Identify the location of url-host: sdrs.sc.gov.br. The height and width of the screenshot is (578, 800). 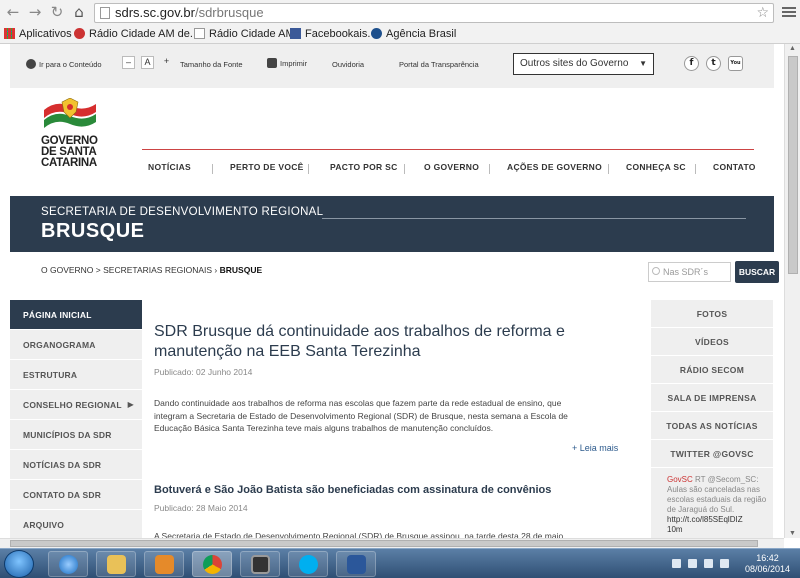
(155, 12).